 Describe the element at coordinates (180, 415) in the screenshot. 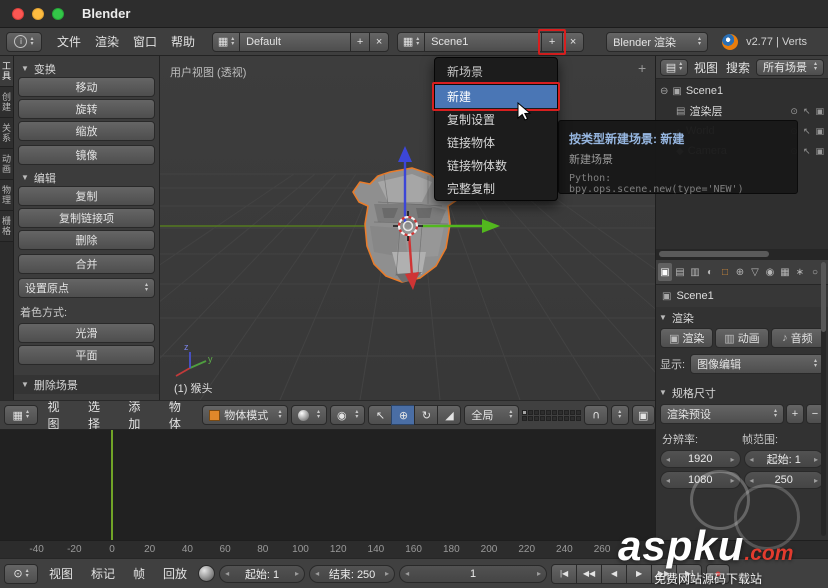

I see `view3d-menu-object: 物体` at that location.